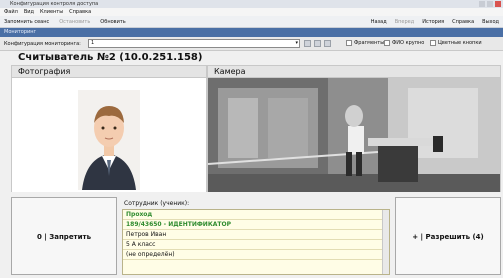  What do you see at coordinates (463, 22) in the screenshot?
I see `help-button: Справка` at bounding box center [463, 22].